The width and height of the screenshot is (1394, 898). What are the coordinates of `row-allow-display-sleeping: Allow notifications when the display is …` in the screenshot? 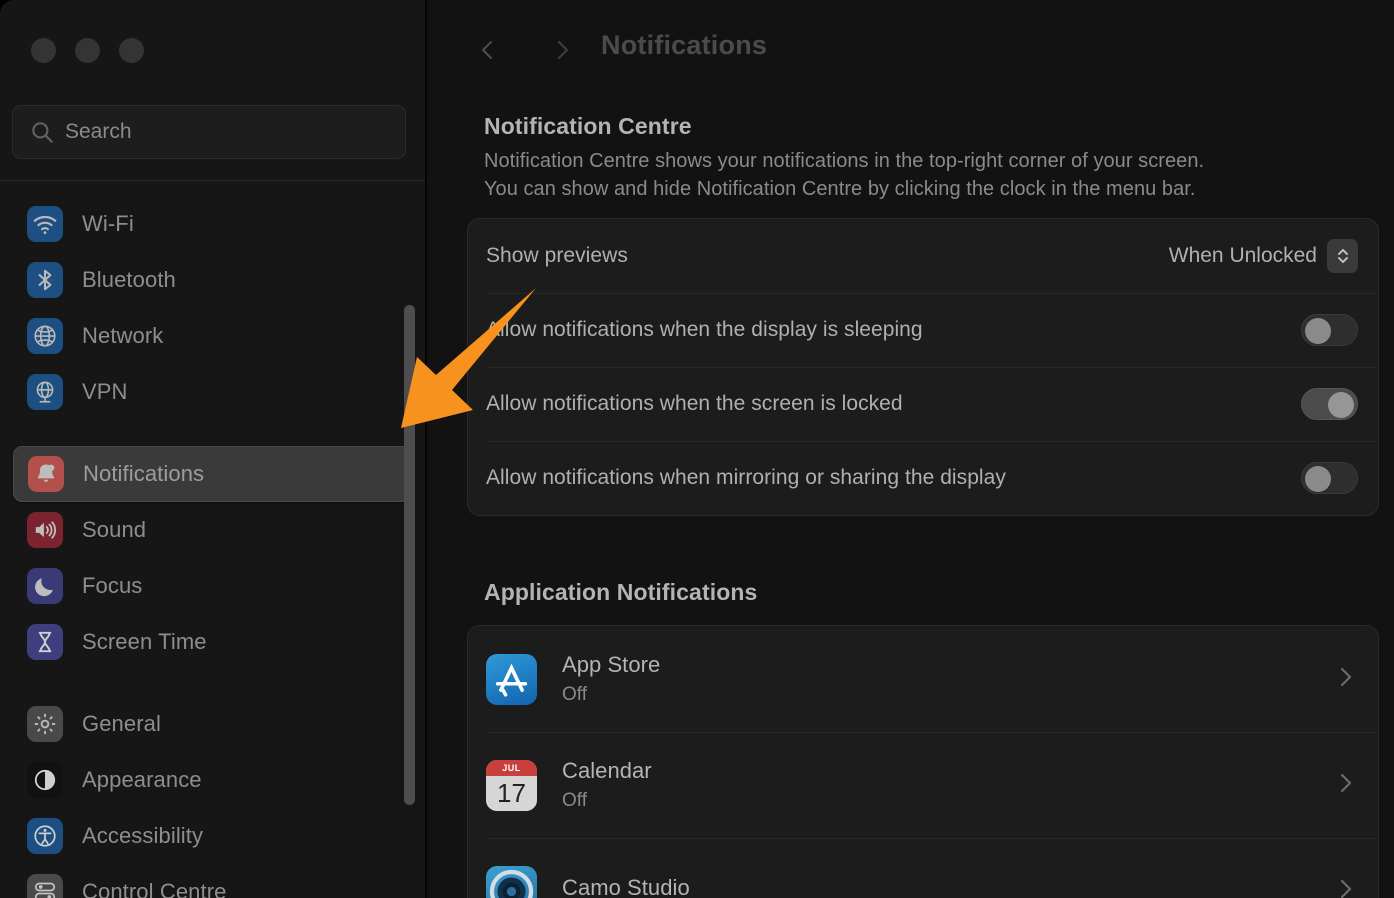 It's located at (923, 330).